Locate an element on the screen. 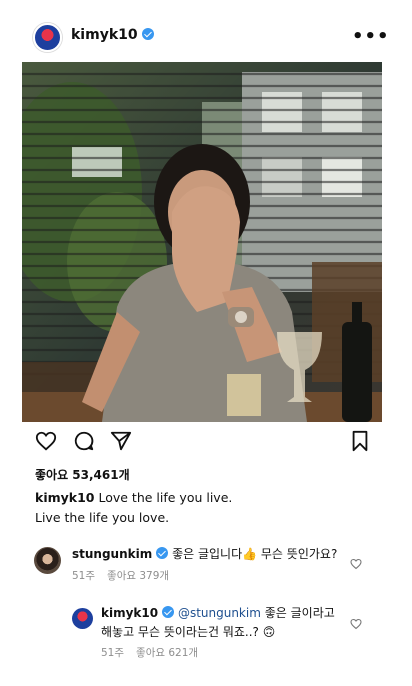  comment-time: 51주 is located at coordinates (84, 576).